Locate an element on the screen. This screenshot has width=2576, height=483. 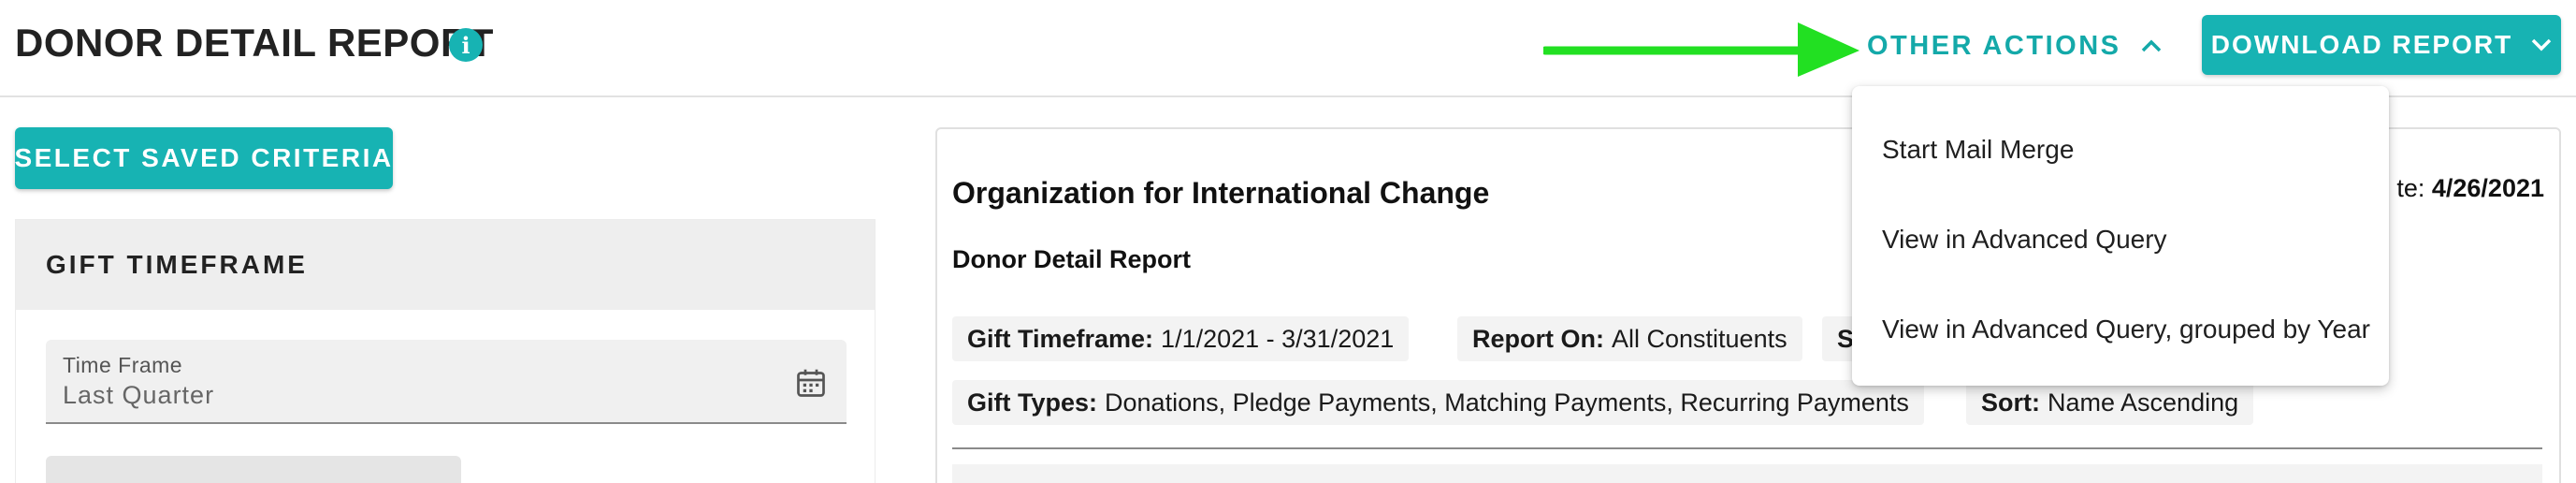
chip-value: All Constituents is located at coordinates (1699, 338).